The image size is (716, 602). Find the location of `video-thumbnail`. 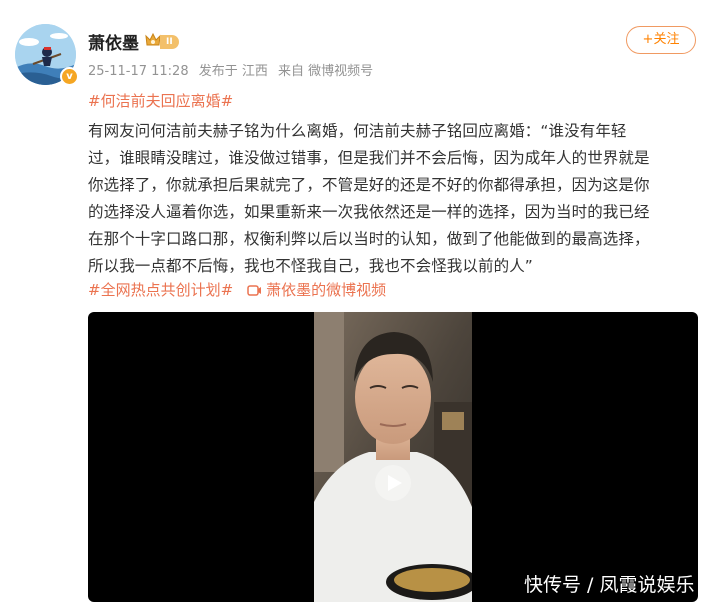

video-thumbnail is located at coordinates (393, 457).